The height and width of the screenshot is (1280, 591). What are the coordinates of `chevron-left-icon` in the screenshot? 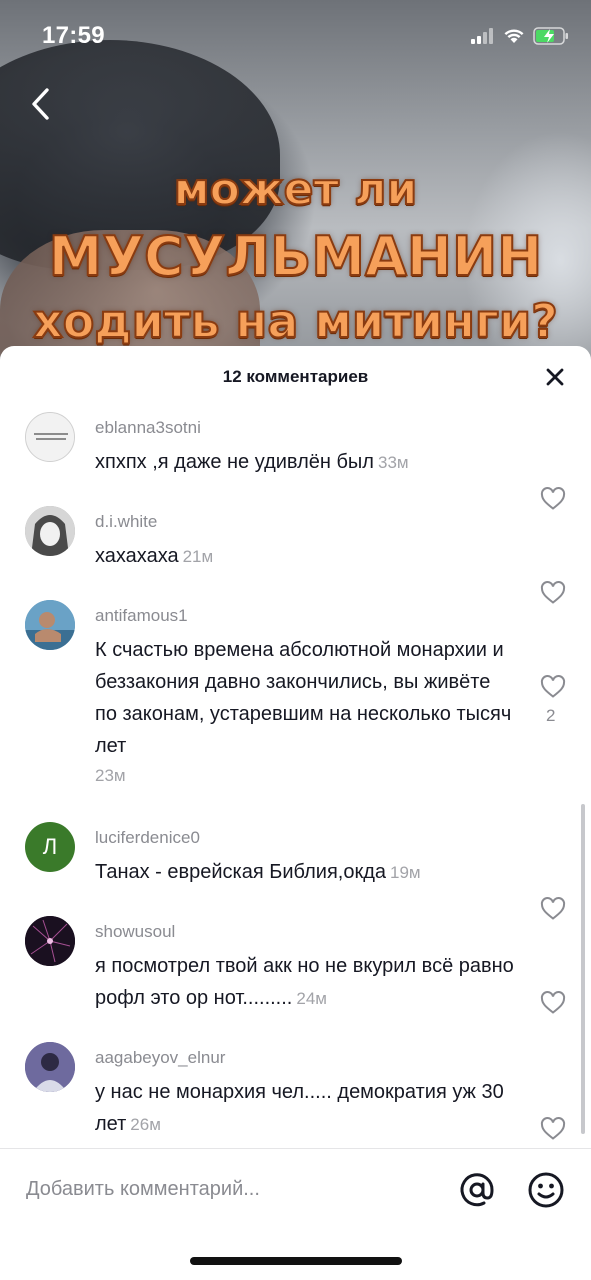 It's located at (40, 104).